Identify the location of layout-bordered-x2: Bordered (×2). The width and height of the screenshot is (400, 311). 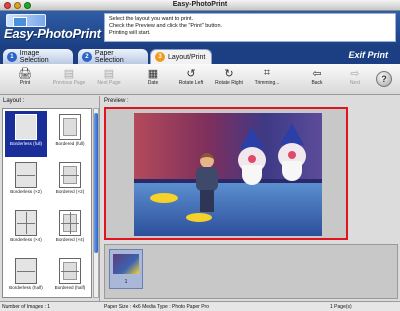
(70, 182).